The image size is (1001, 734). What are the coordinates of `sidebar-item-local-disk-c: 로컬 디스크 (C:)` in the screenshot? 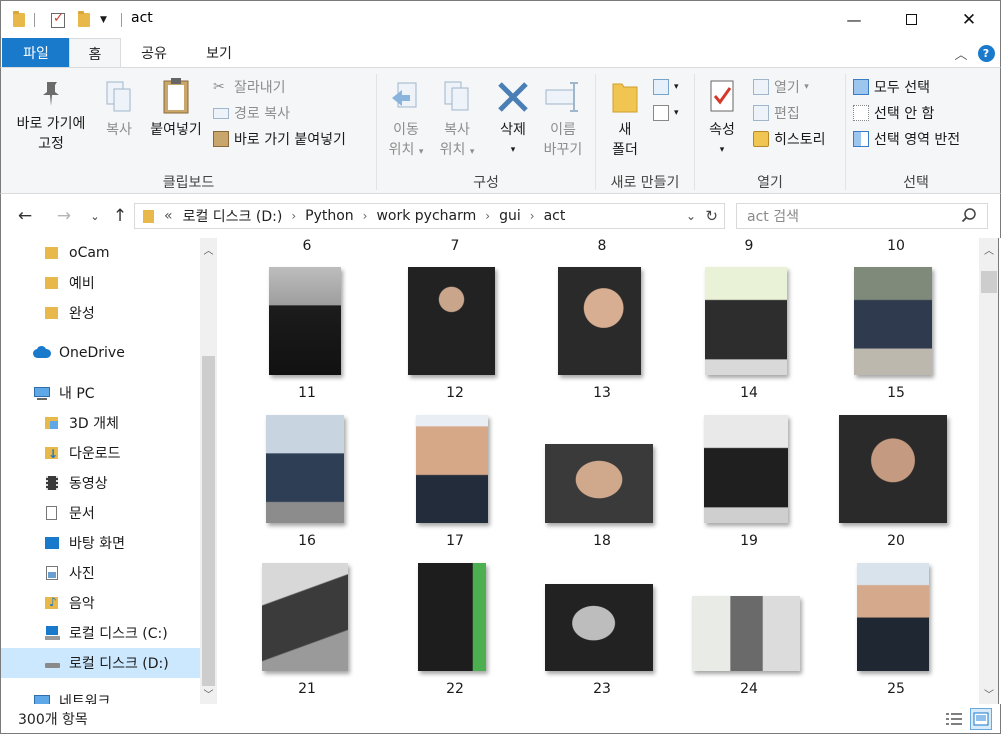 It's located at (100, 633).